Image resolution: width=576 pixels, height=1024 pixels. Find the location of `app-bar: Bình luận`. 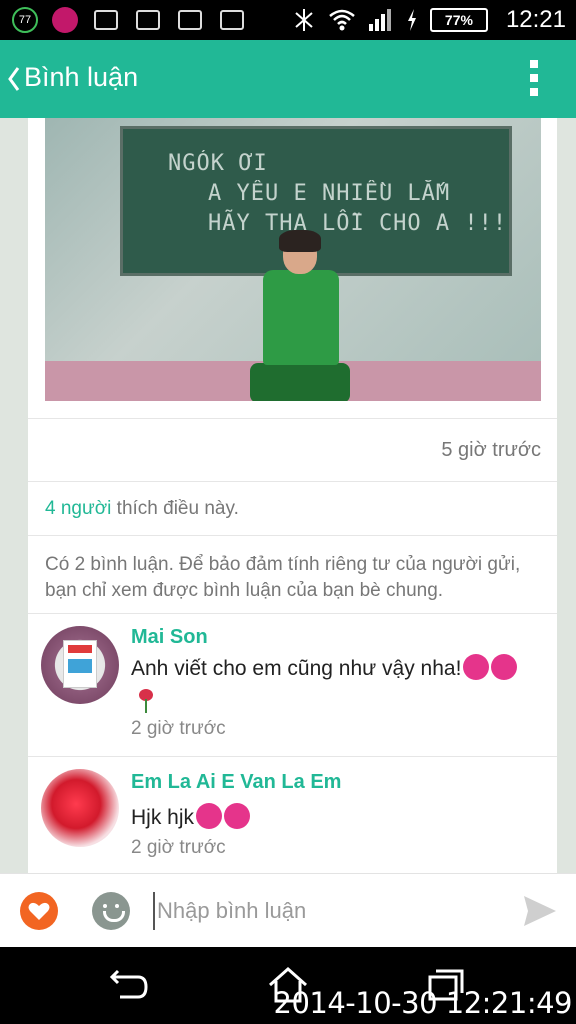

app-bar: Bình luận is located at coordinates (288, 79).